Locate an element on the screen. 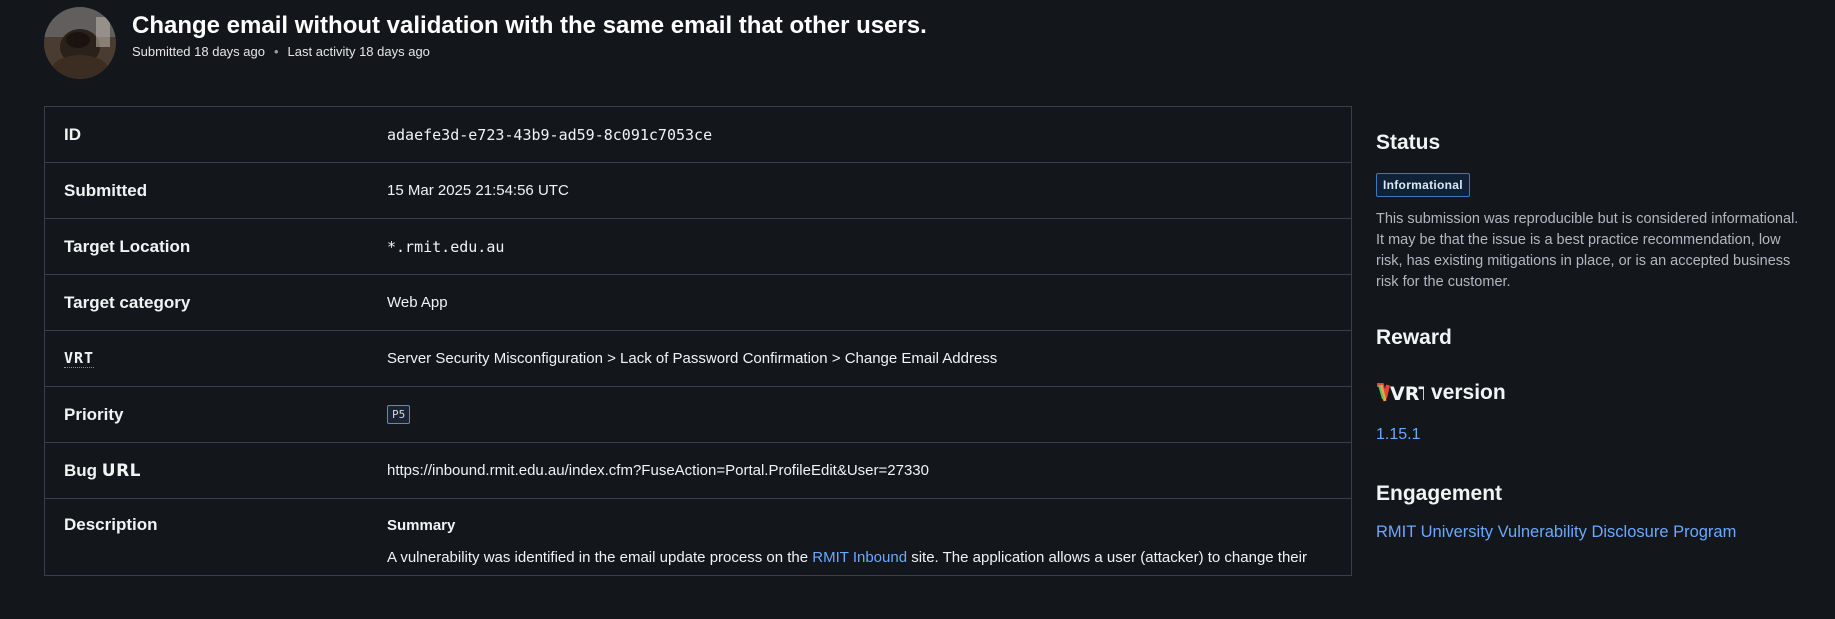 This screenshot has width=1835, height=619. target-location-label: Target Location is located at coordinates (127, 246).